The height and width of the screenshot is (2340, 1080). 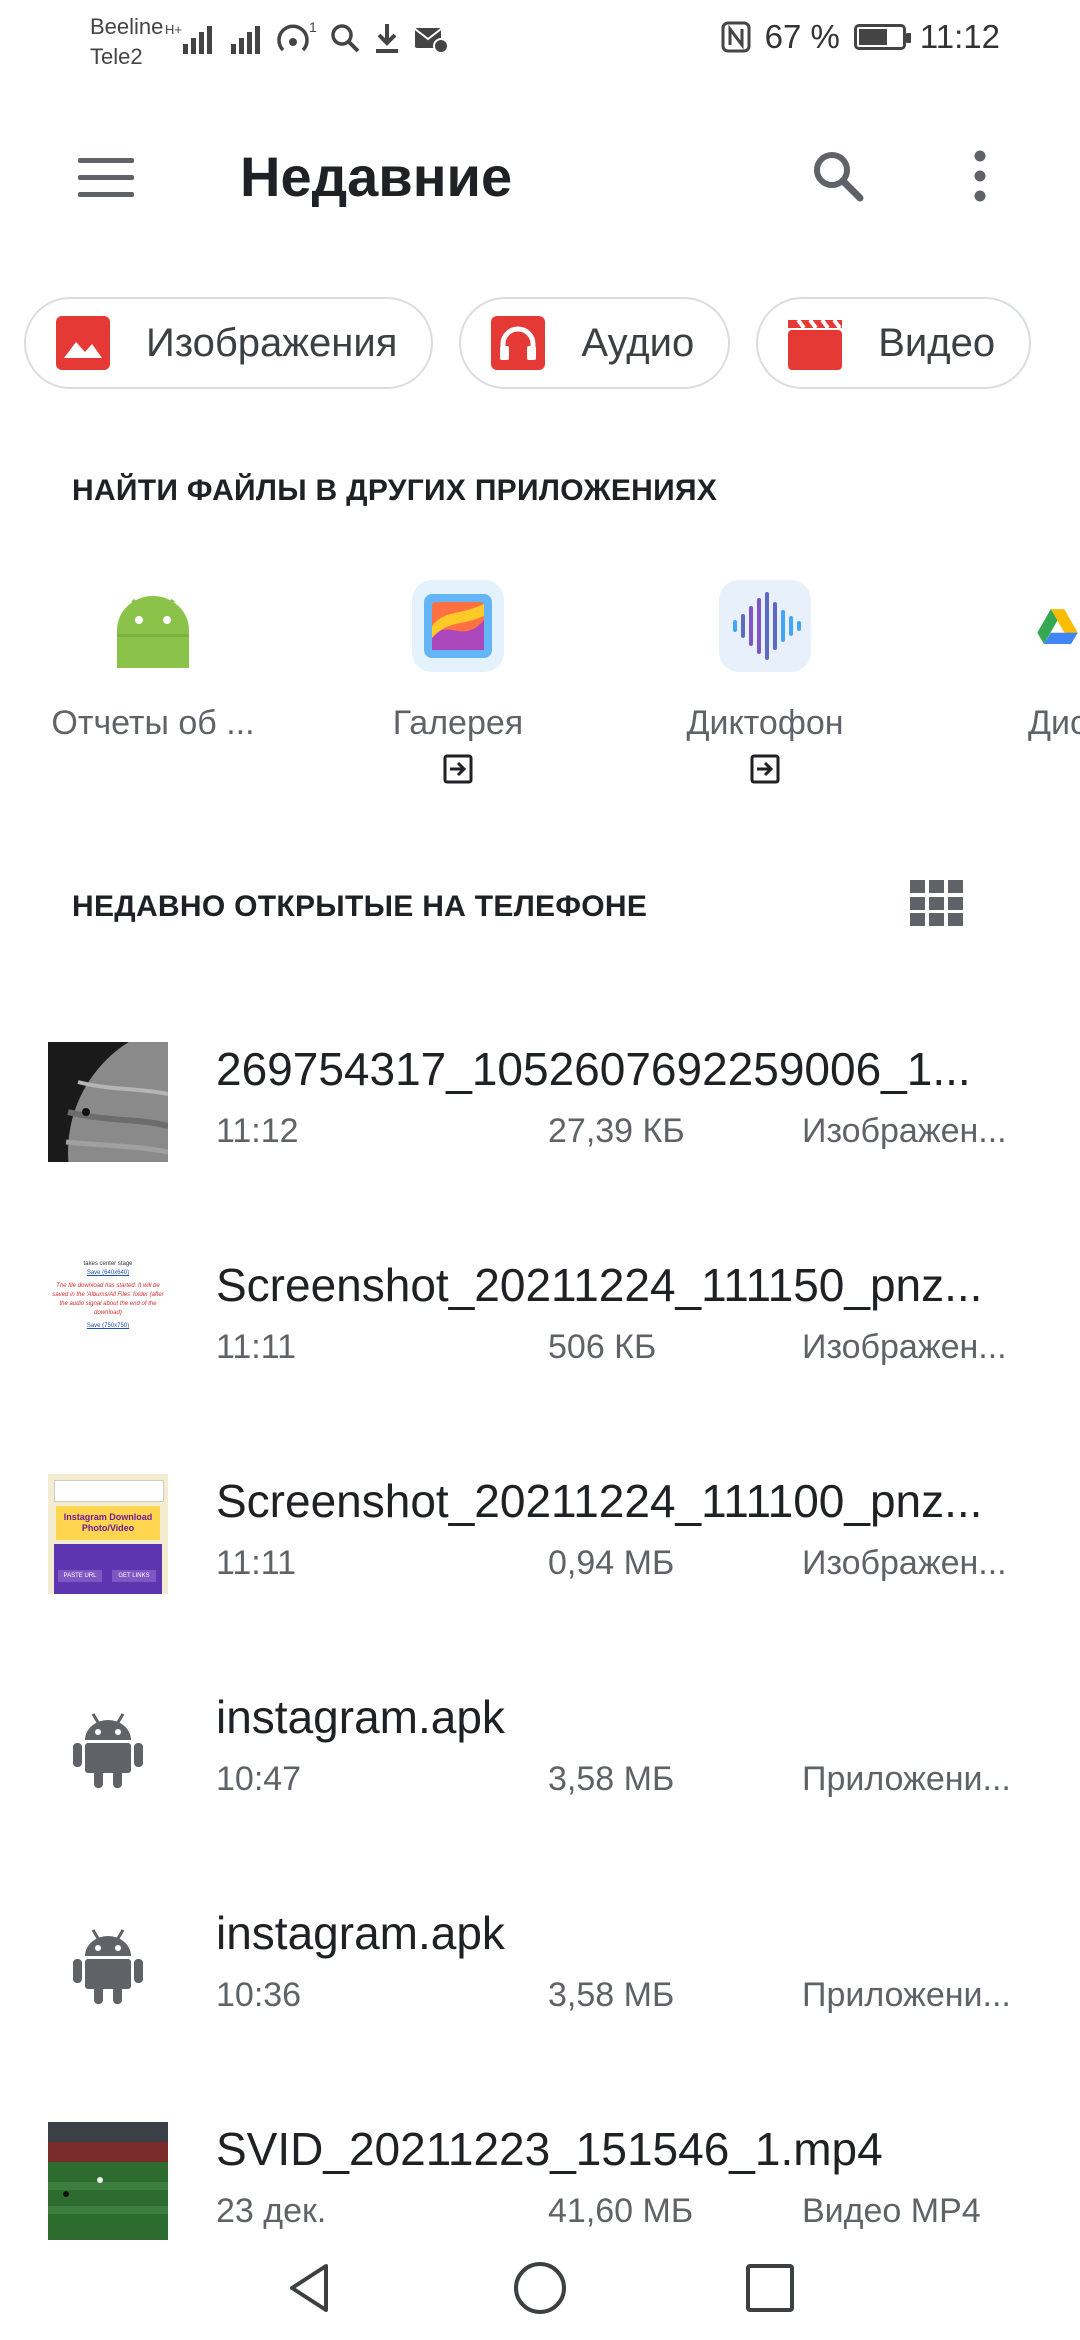 What do you see at coordinates (271, 2211) in the screenshot?
I see `file-time: 23 дек.` at bounding box center [271, 2211].